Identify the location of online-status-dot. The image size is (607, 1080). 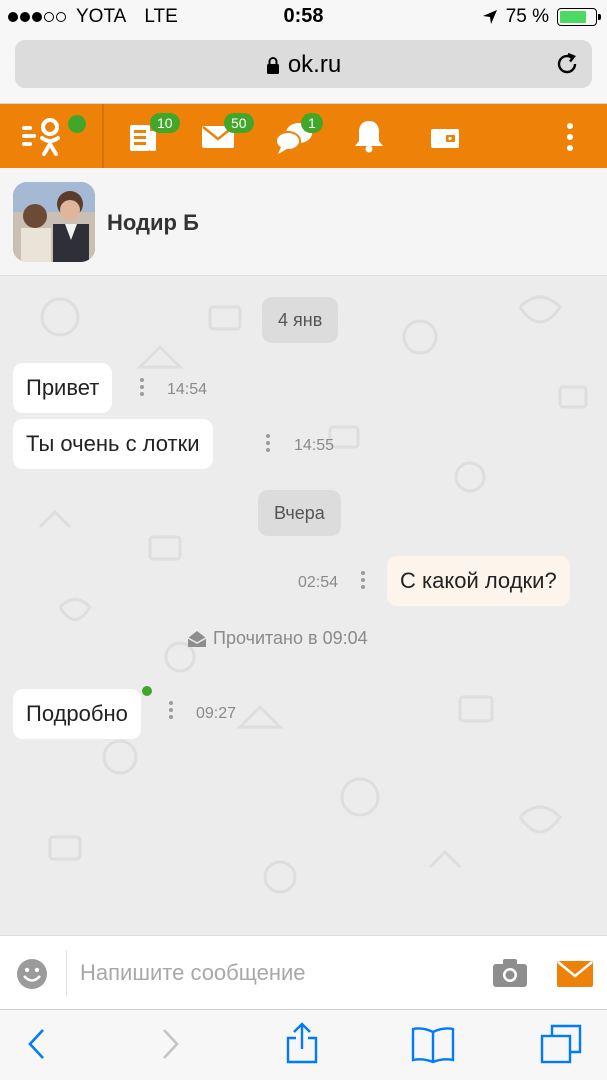
(77, 124).